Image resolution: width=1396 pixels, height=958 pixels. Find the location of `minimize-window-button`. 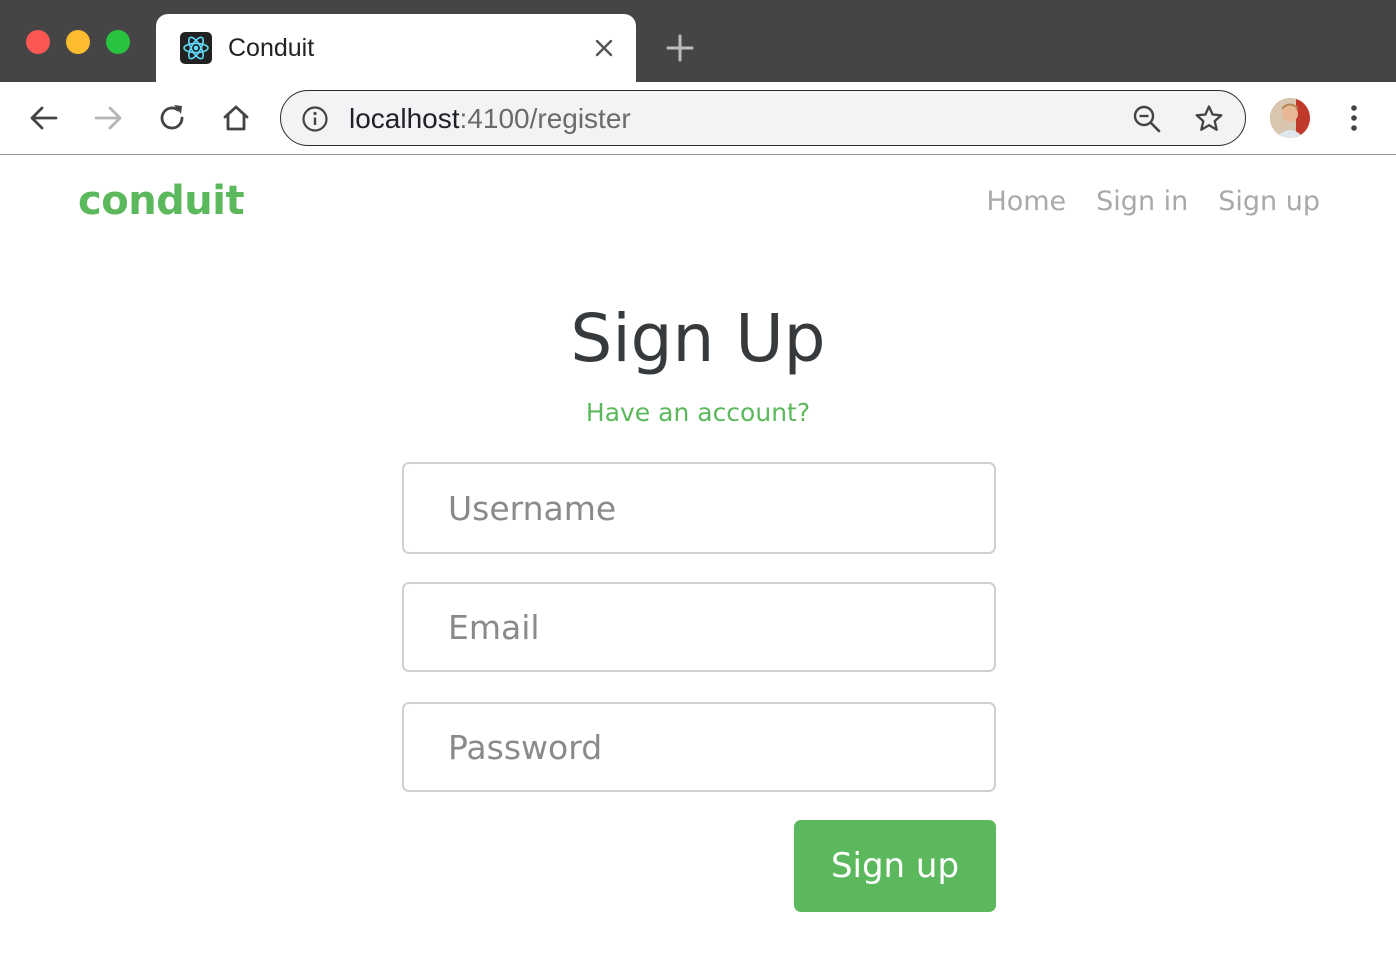

minimize-window-button is located at coordinates (78, 42).